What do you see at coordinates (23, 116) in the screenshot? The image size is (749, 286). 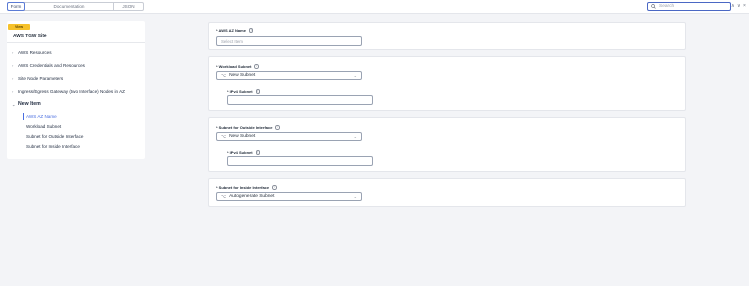 I see `active-indicator` at bounding box center [23, 116].